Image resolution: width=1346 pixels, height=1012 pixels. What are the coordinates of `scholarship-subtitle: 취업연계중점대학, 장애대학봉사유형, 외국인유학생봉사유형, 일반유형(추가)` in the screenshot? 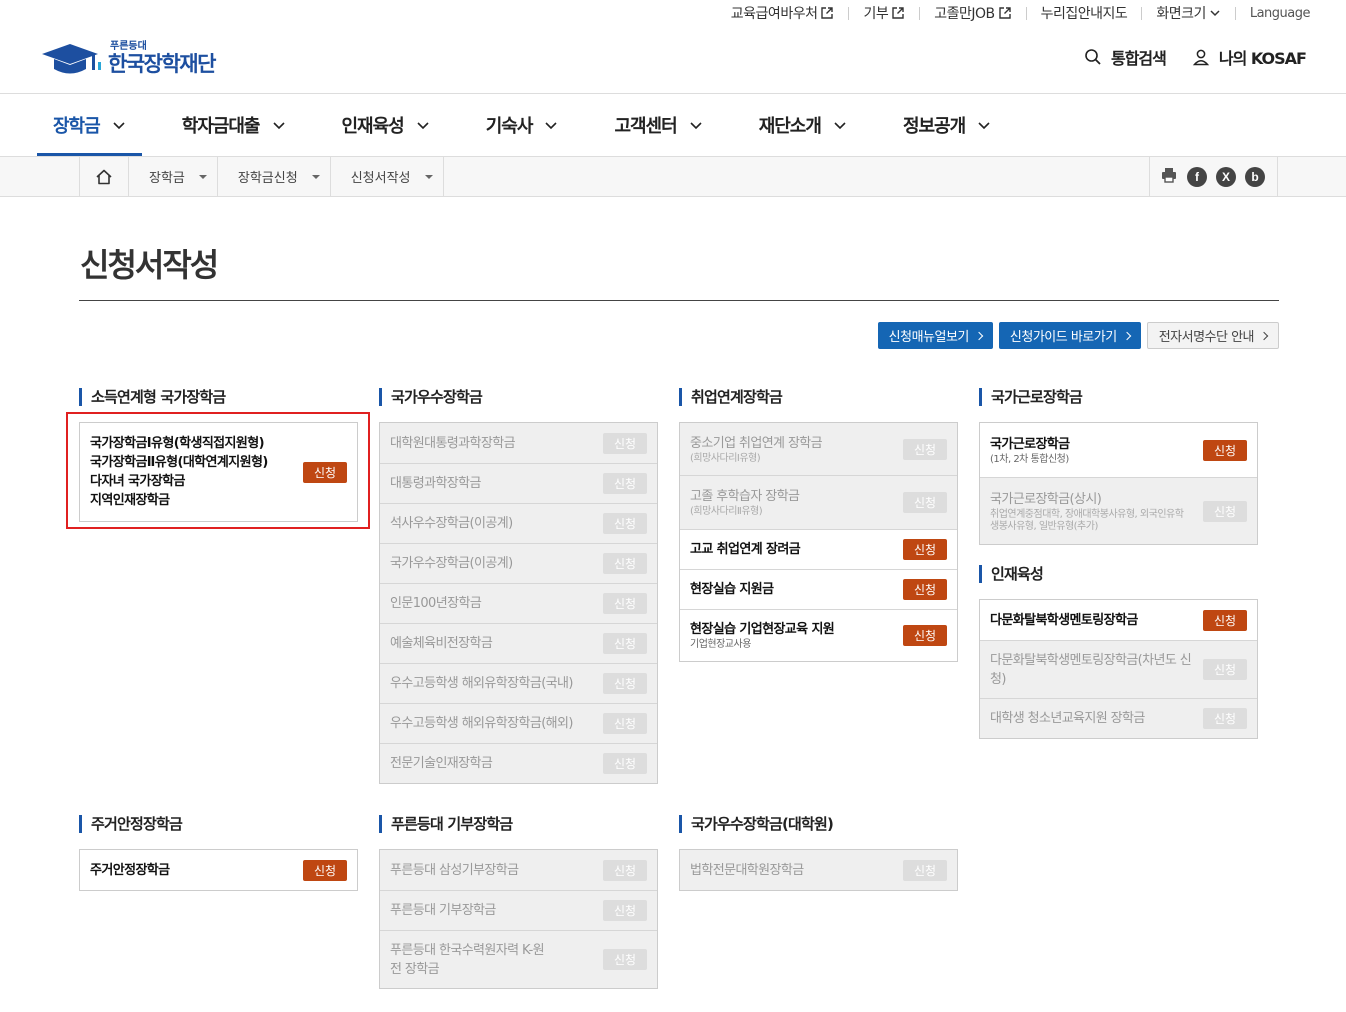 It's located at (1087, 520).